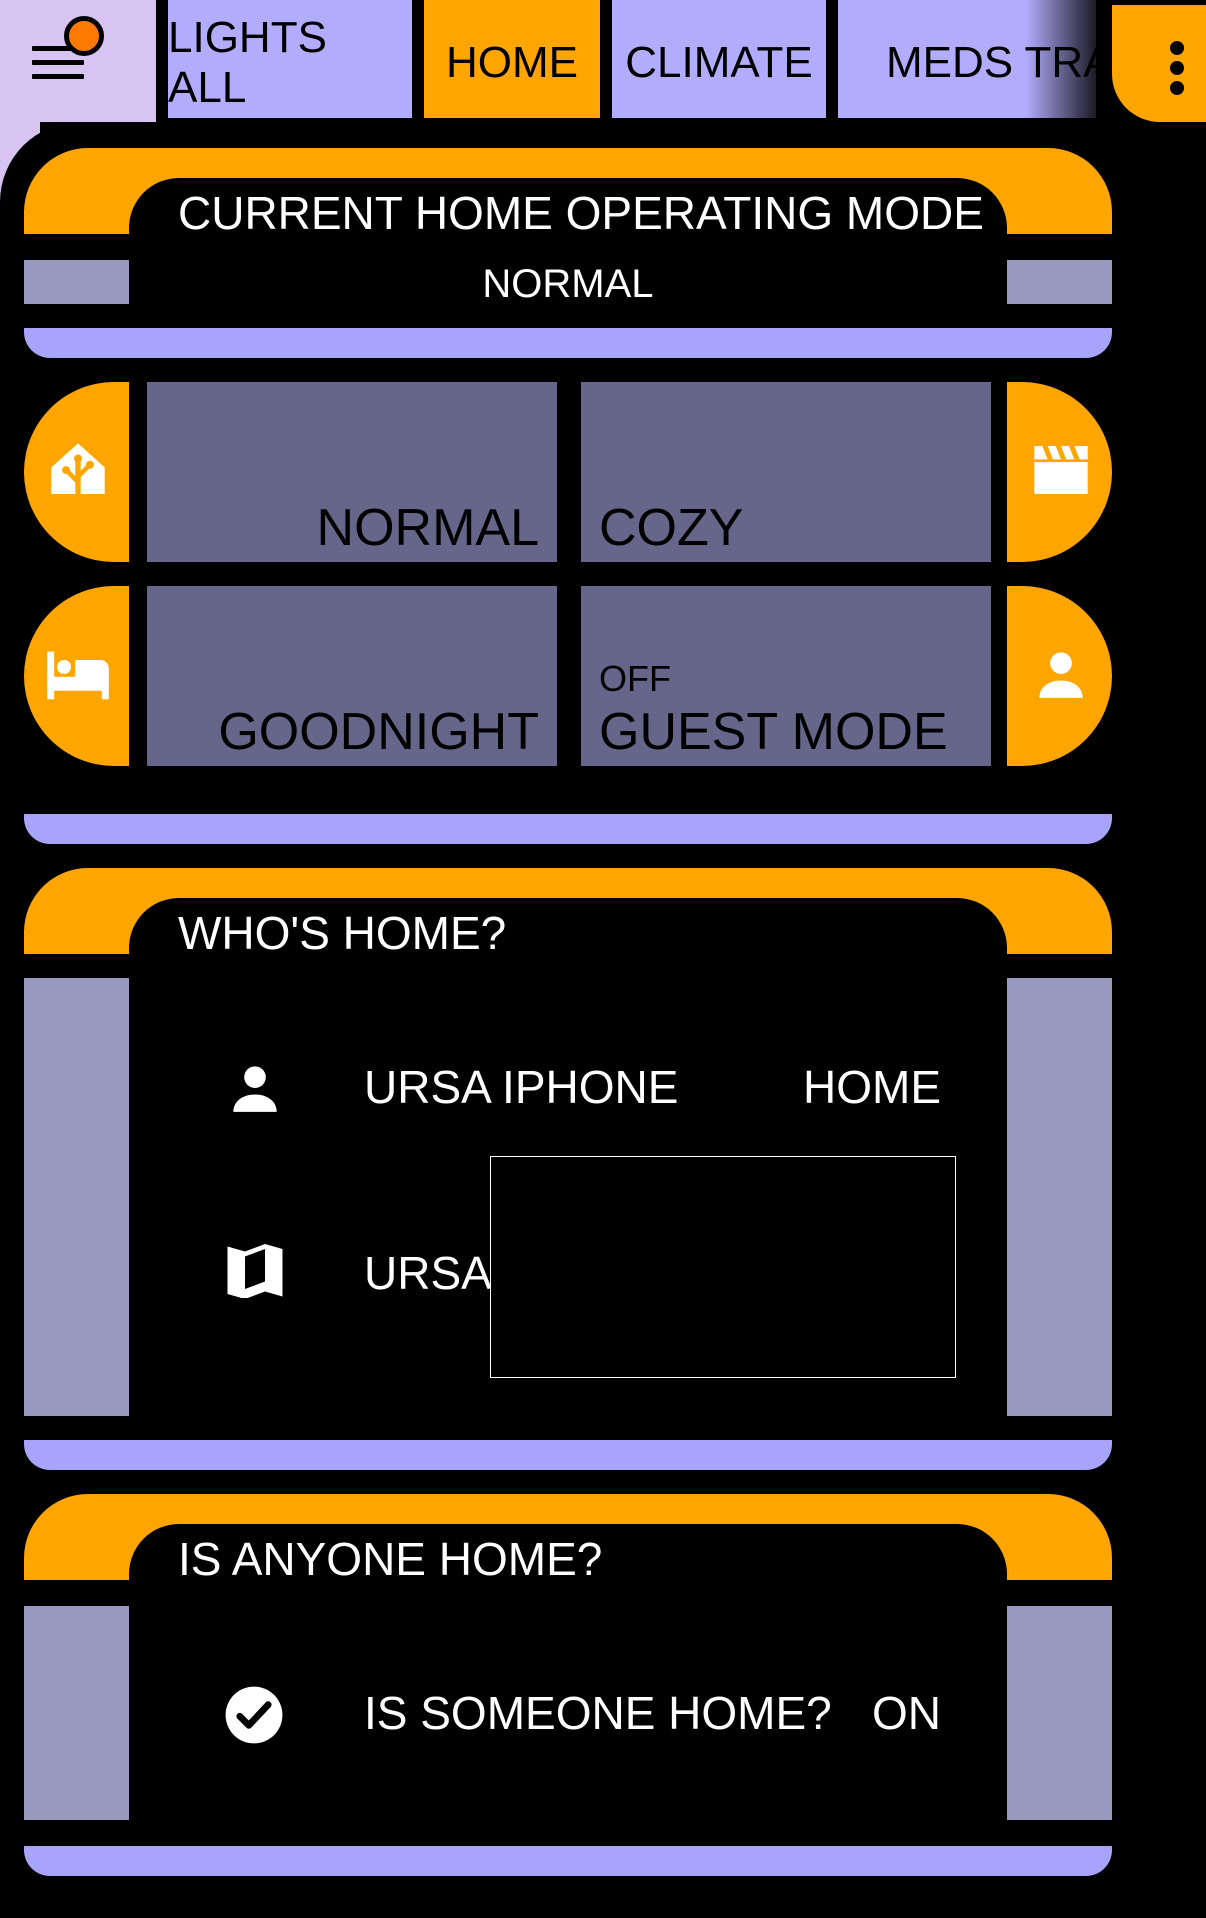  What do you see at coordinates (671, 528) in the screenshot?
I see `mode-label: COZY` at bounding box center [671, 528].